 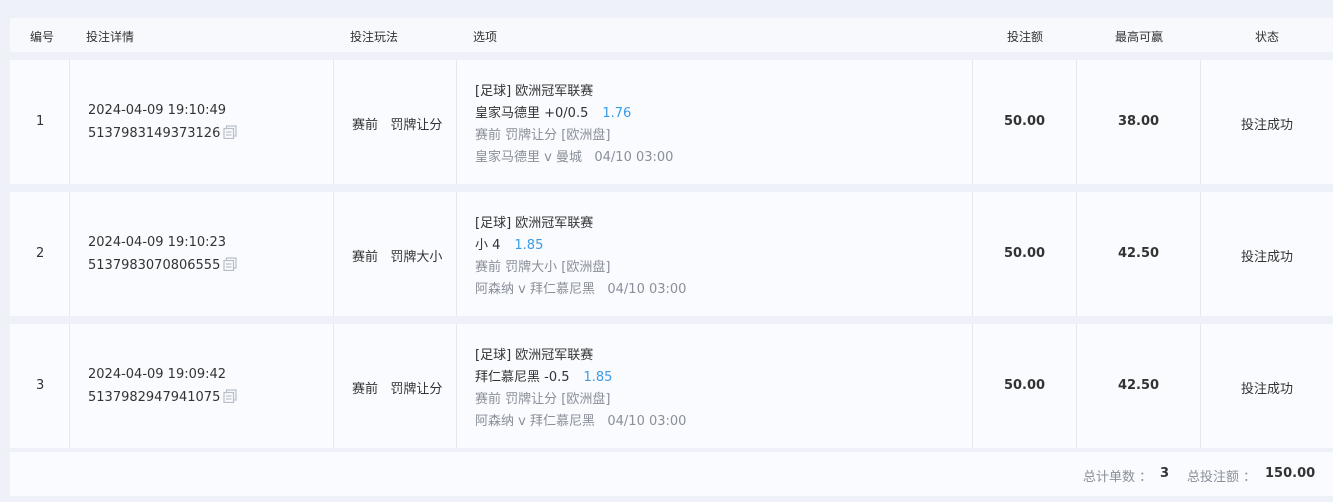 I want to click on order-id-text: 5137983149373126, so click(x=154, y=133).